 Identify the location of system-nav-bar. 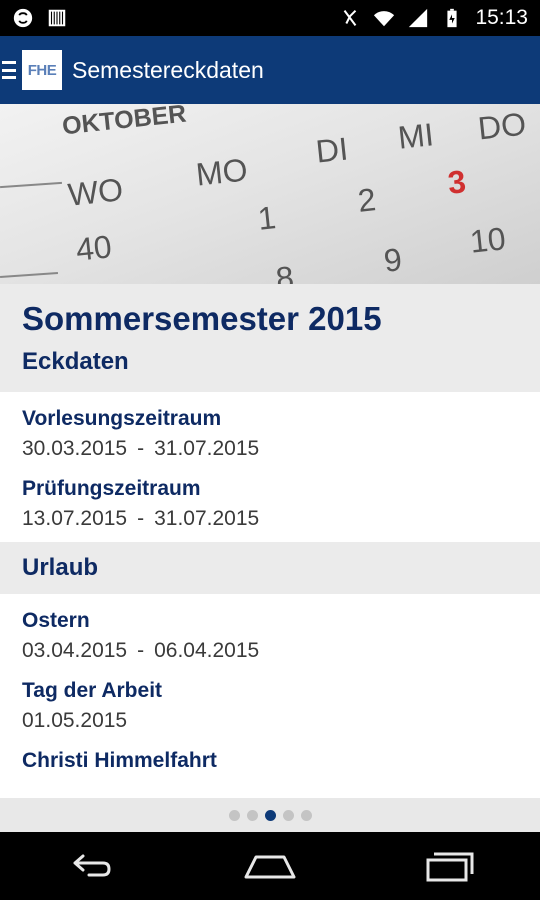
(270, 866).